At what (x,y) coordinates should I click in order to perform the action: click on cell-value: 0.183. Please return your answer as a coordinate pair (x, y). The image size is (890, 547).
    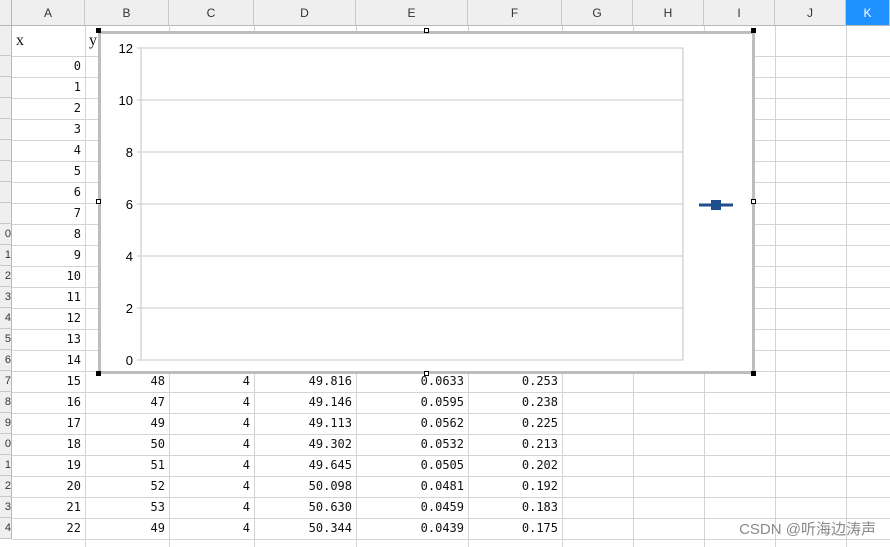
    Looking at the image, I should click on (515, 507).